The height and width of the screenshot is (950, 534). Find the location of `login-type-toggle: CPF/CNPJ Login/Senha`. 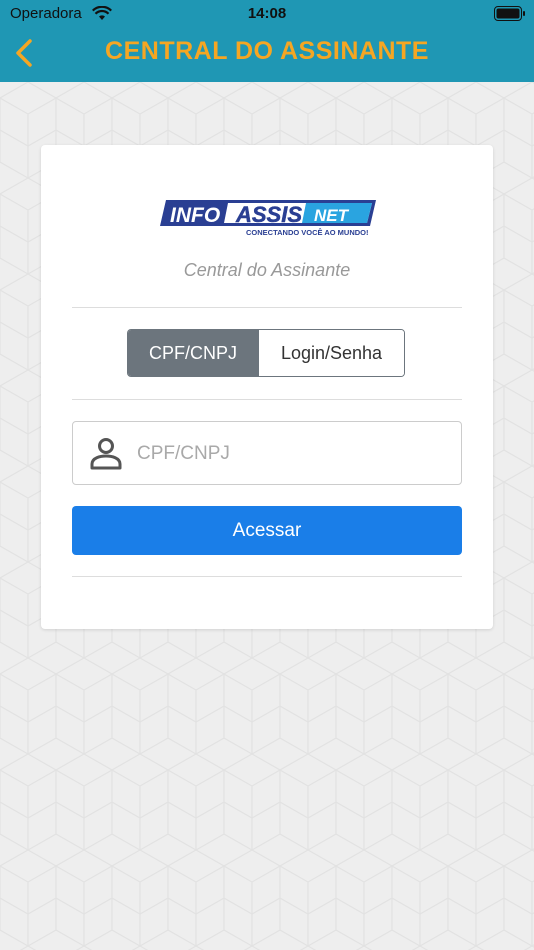

login-type-toggle: CPF/CNPJ Login/Senha is located at coordinates (266, 353).